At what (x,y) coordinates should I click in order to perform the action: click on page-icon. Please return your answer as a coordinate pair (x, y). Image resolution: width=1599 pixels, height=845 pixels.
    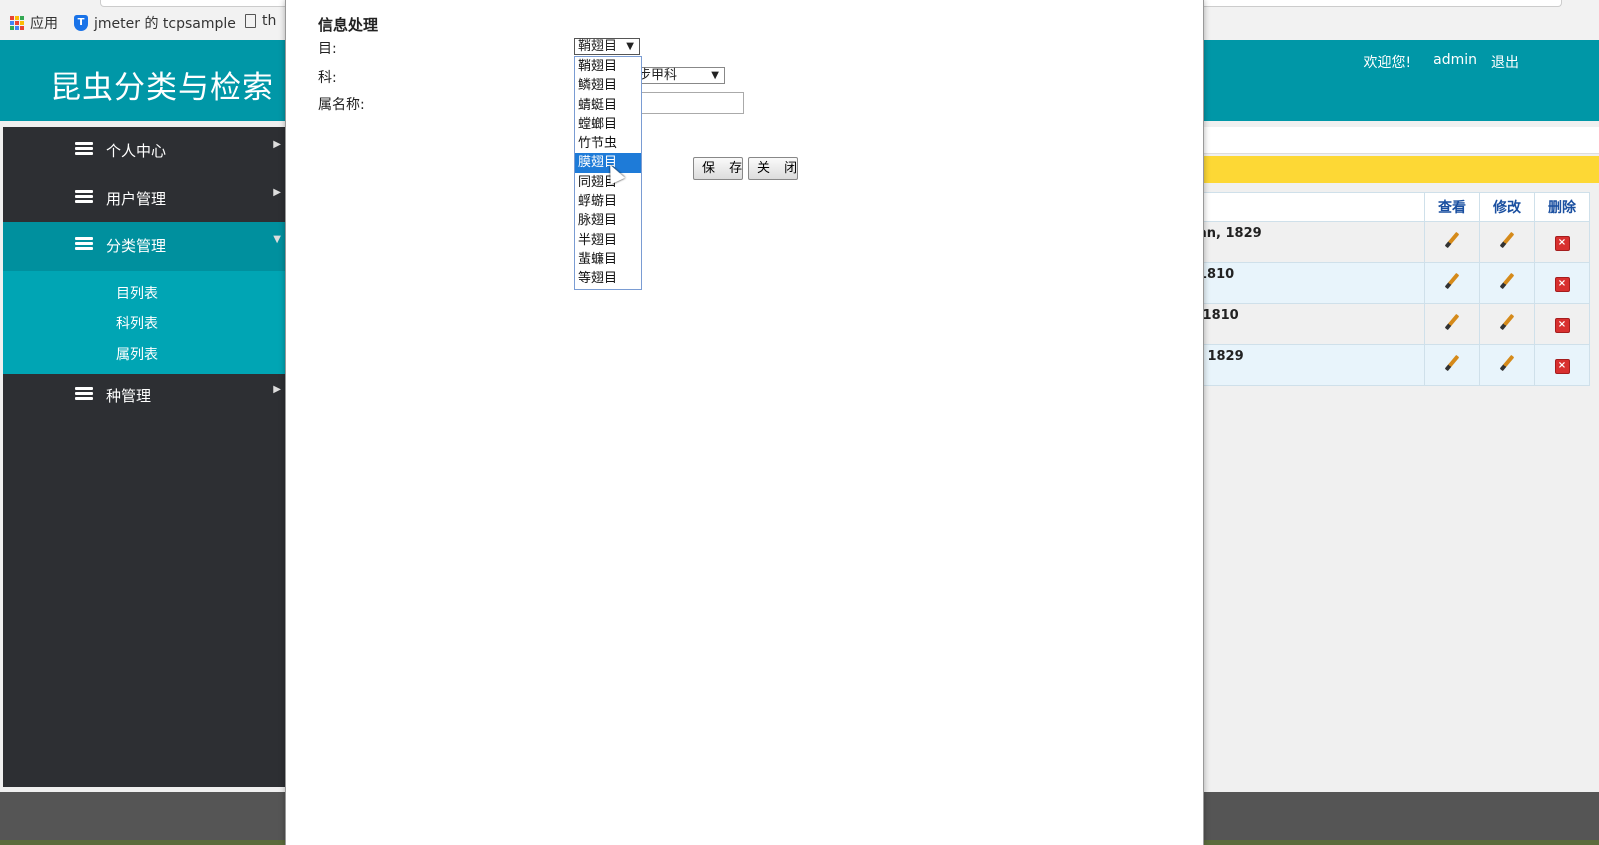
    Looking at the image, I should click on (250, 21).